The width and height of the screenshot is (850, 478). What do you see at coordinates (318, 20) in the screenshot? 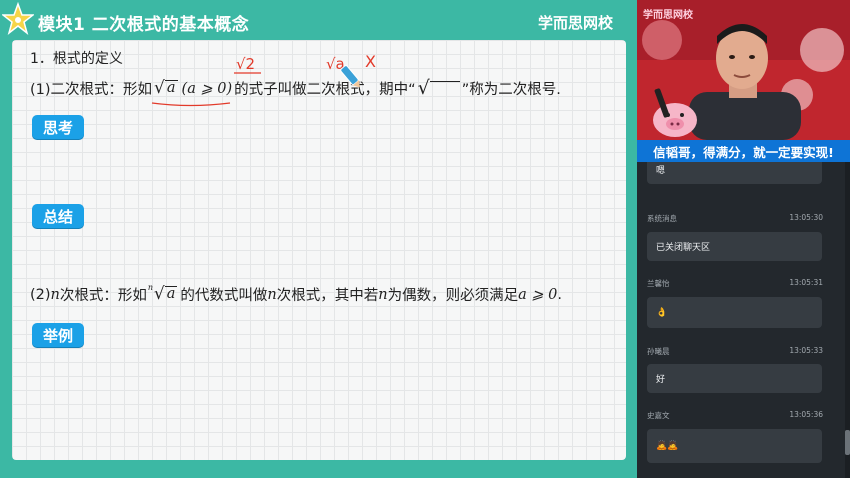
I see `lesson-header: 模块1 二次根式的基本概念 学而思网校` at bounding box center [318, 20].